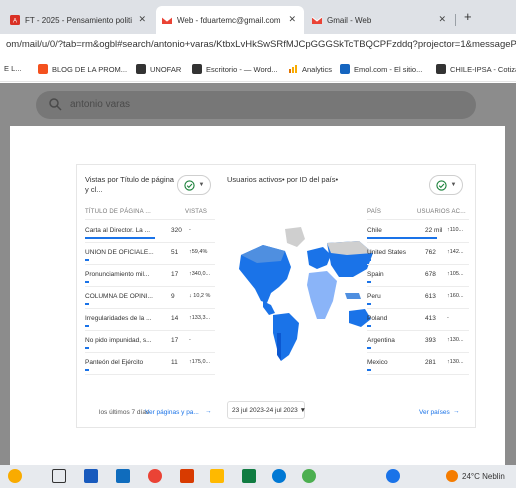 The width and height of the screenshot is (516, 488). What do you see at coordinates (310, 69) in the screenshot?
I see `bookmark-item: Analytics` at bounding box center [310, 69].